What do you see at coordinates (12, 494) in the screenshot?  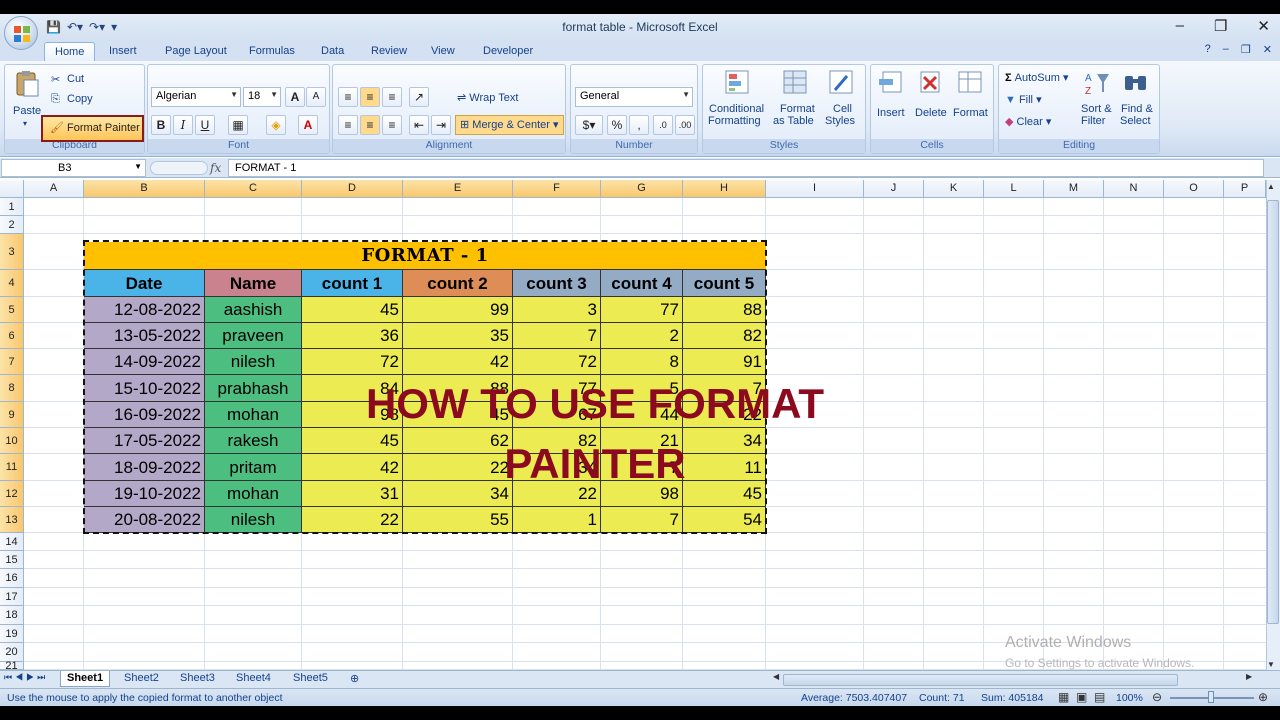 I see `row-header-12: 12` at bounding box center [12, 494].